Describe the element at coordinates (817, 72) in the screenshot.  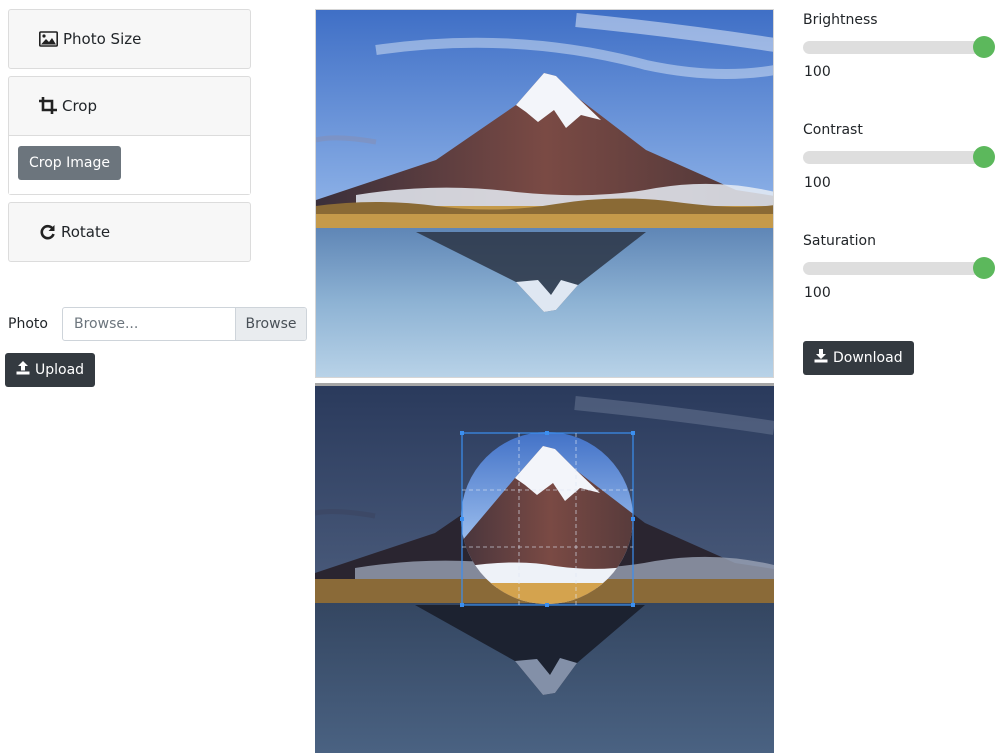
I see `brightness-value: 100` at that location.